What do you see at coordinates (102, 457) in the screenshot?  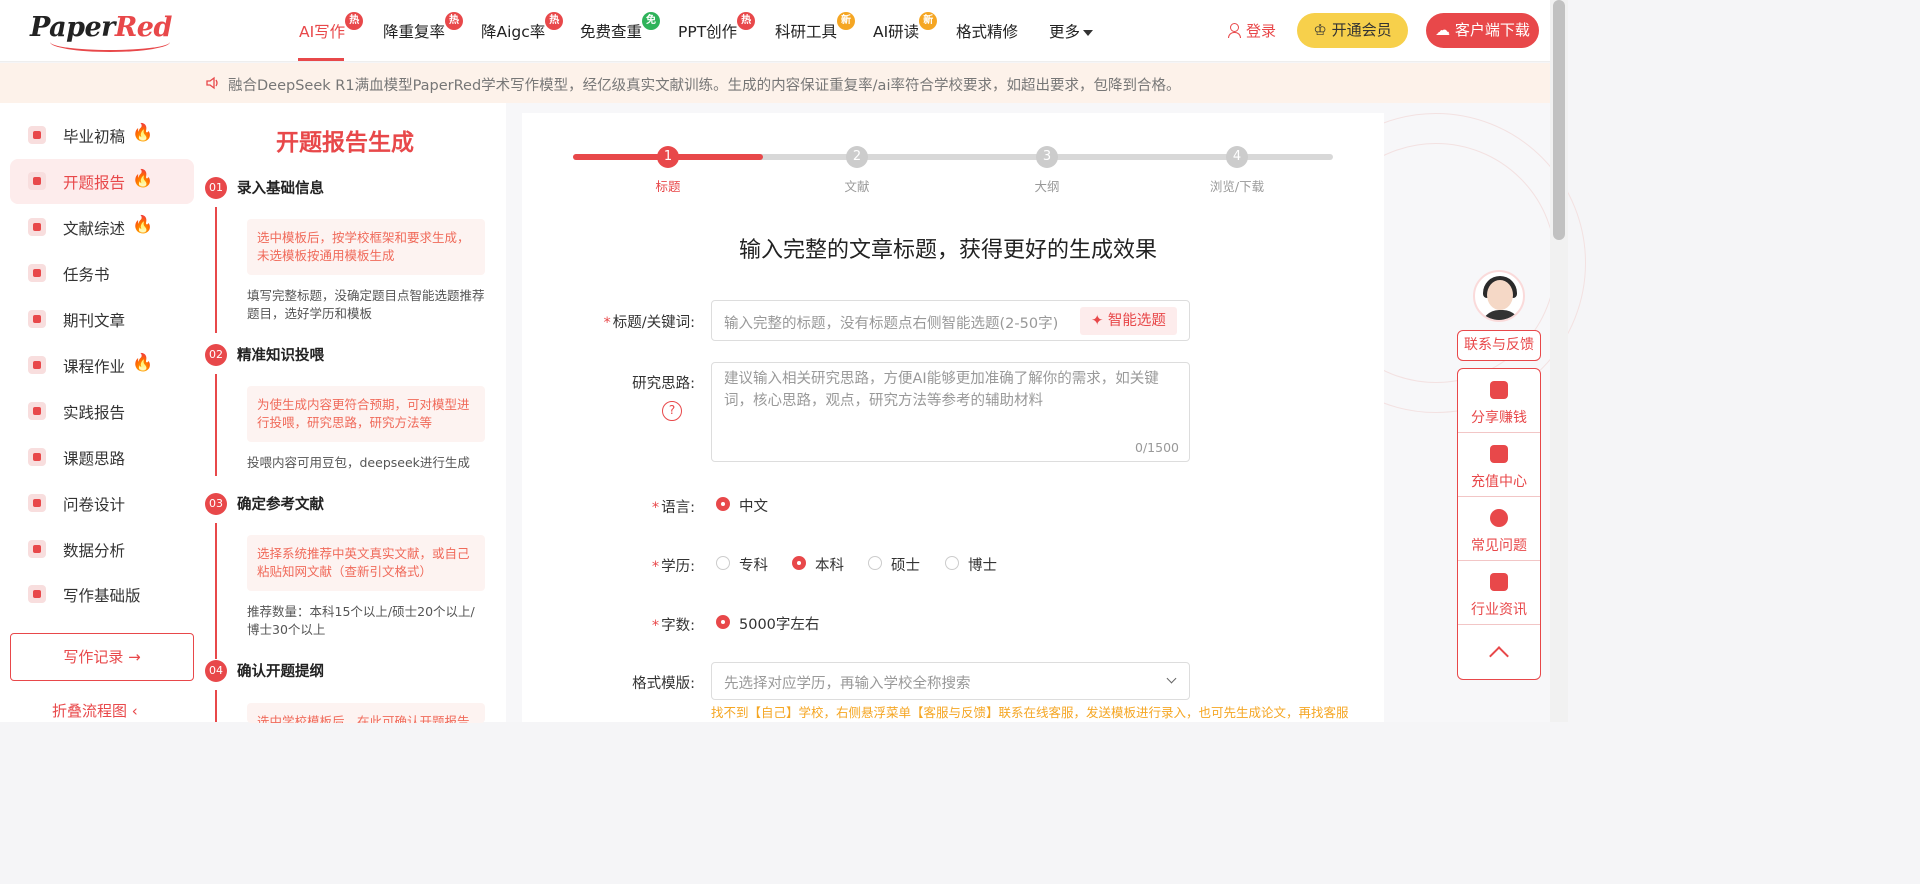 I see `sidebar-item-topic-idea: 课题思路` at bounding box center [102, 457].